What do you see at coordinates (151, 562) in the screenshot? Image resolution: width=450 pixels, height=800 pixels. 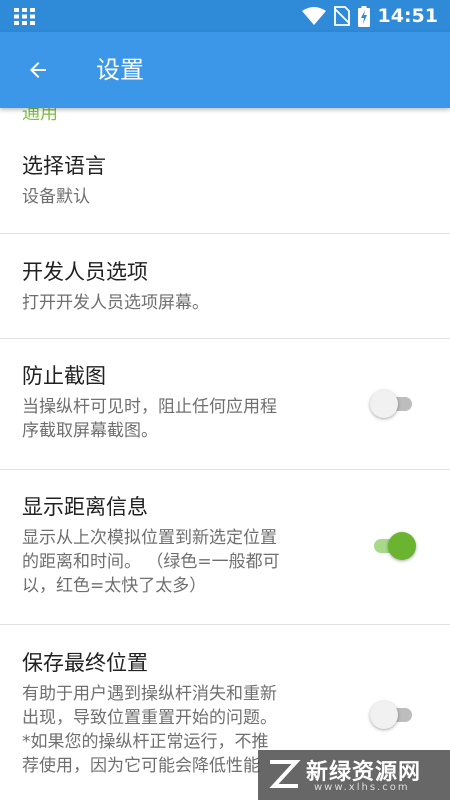 I see `subtitle-line: 的距离和时间。 （绿色=一般都可` at bounding box center [151, 562].